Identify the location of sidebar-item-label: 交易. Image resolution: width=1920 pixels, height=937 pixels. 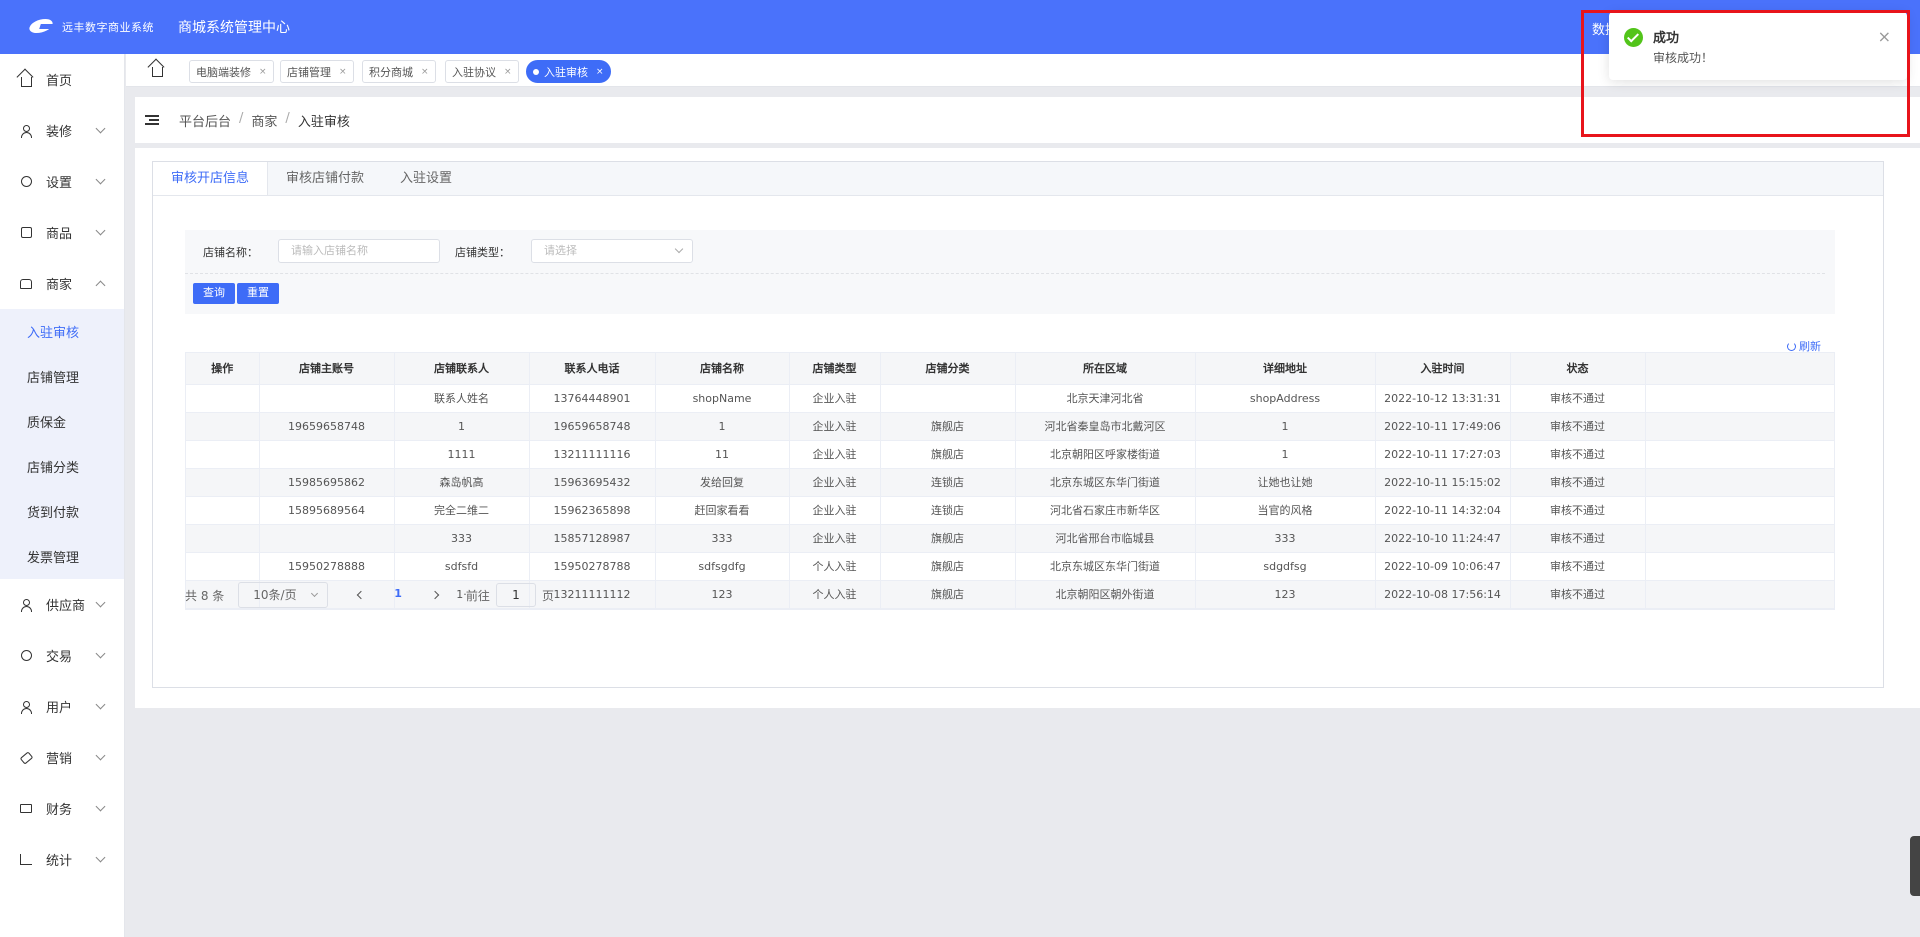
(59, 657).